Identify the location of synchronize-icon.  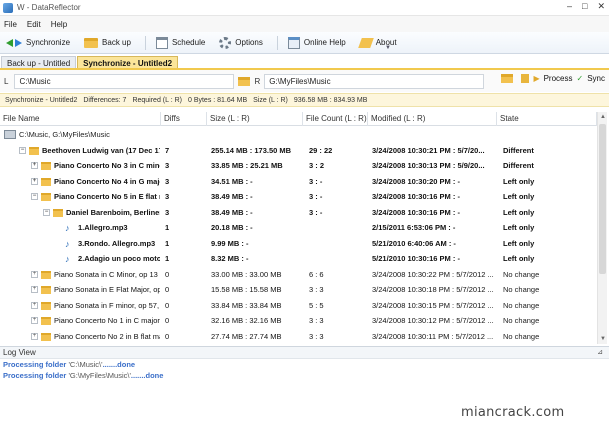
(14, 43).